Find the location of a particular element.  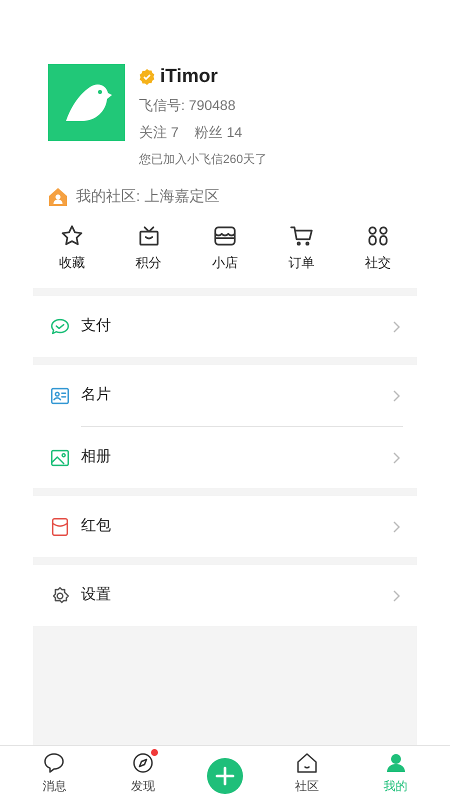

tab-button: 消息 is located at coordinates (54, 773).